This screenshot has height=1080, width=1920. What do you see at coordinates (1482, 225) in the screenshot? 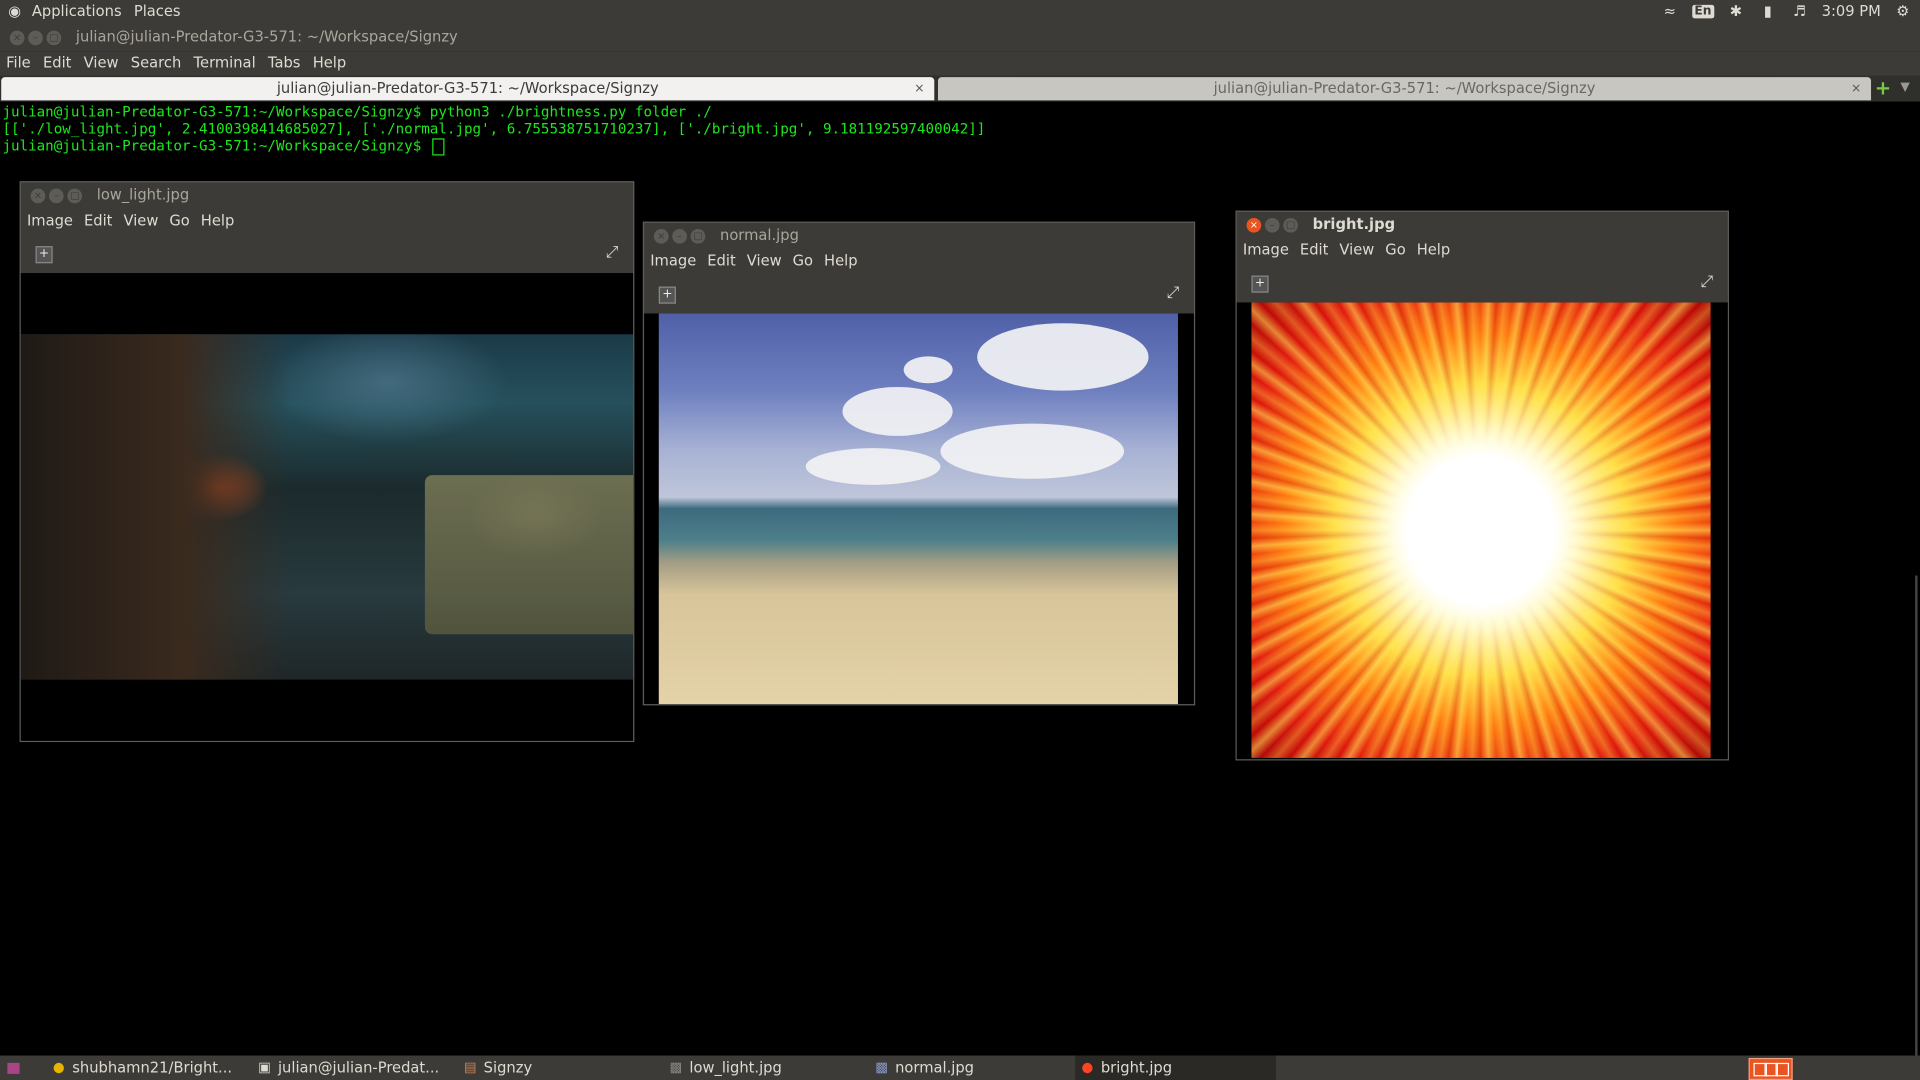
I see `viewer-titlebar: × – □ bright.jpg` at bounding box center [1482, 225].